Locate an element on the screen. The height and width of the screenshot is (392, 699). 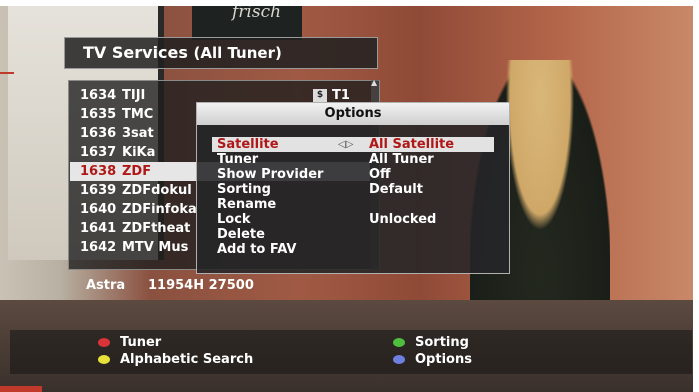
channel-name: KiKa is located at coordinates (139, 152).